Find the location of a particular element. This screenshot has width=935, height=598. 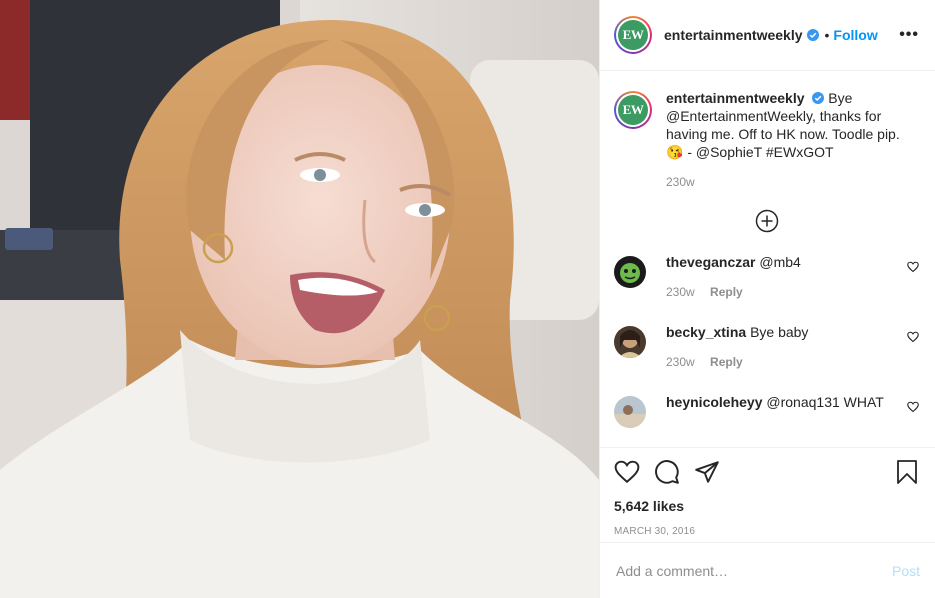

load-more-comments is located at coordinates (766, 221).